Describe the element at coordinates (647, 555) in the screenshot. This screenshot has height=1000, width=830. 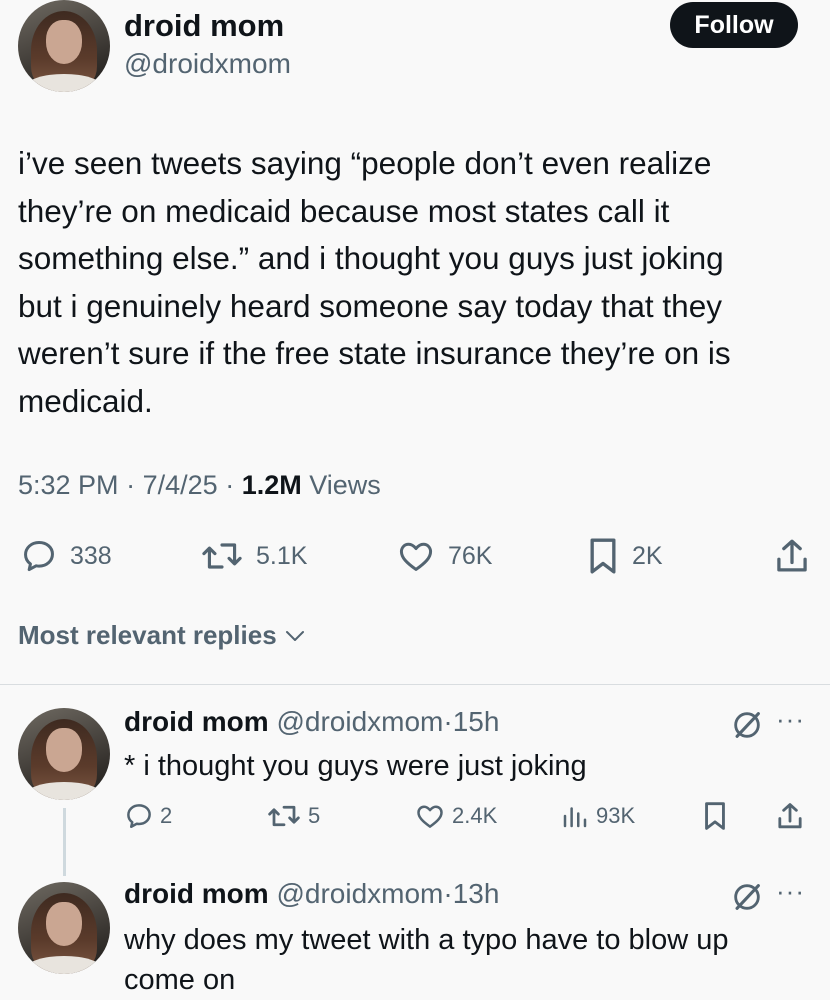
I see `bookmark-count: 2K` at that location.